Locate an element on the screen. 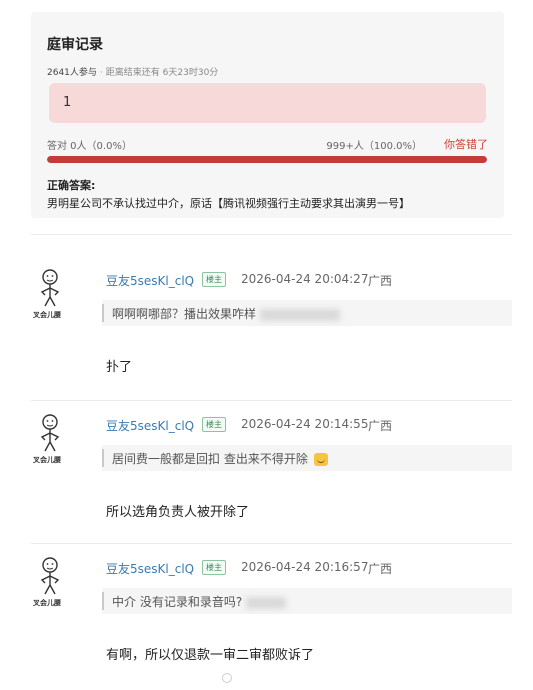 This screenshot has height=690, width=533. result-progress-fill is located at coordinates (267, 159).